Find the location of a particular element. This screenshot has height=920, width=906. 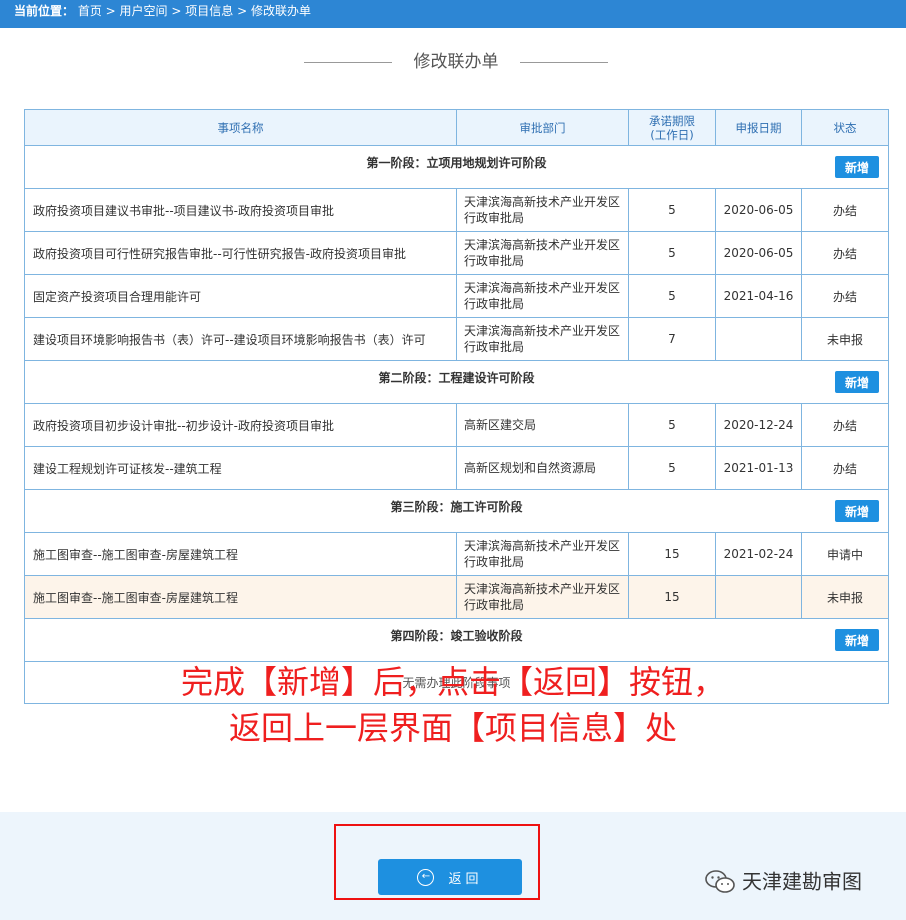

stage-name: 第四阶段：竣工验收阶段 is located at coordinates (456, 636).